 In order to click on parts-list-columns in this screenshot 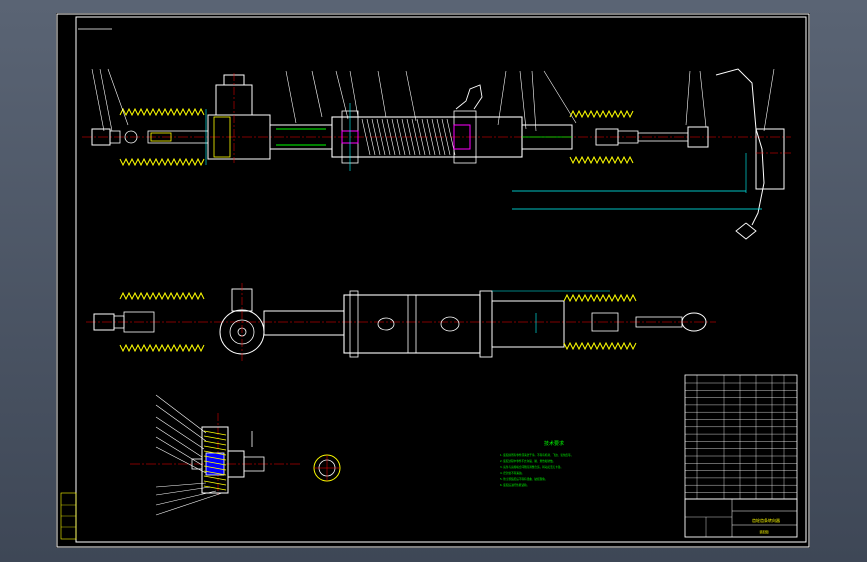, I will do `click(740, 437)`.